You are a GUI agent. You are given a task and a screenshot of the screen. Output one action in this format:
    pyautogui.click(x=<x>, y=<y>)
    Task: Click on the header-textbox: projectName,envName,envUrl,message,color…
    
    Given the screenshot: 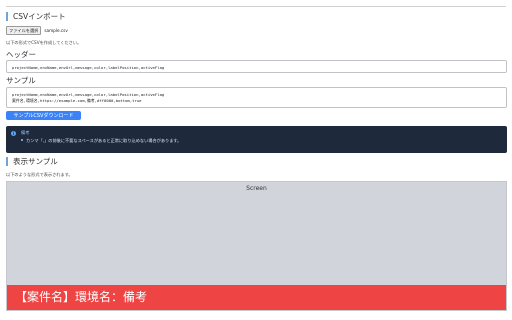 What is the action you would take?
    pyautogui.click(x=256, y=66)
    